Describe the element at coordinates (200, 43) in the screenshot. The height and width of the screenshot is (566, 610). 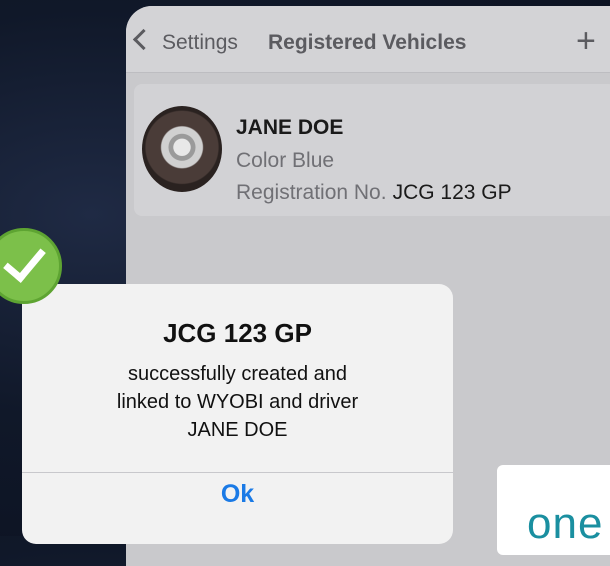
I see `back-button: Settings` at that location.